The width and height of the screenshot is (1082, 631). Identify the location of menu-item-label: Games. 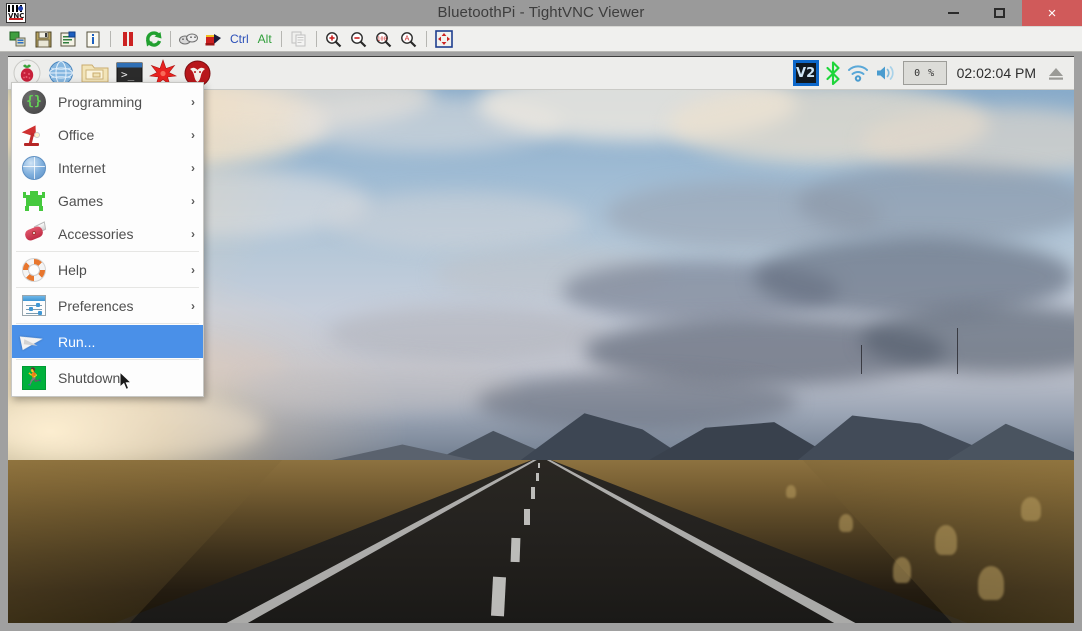
(81, 200).